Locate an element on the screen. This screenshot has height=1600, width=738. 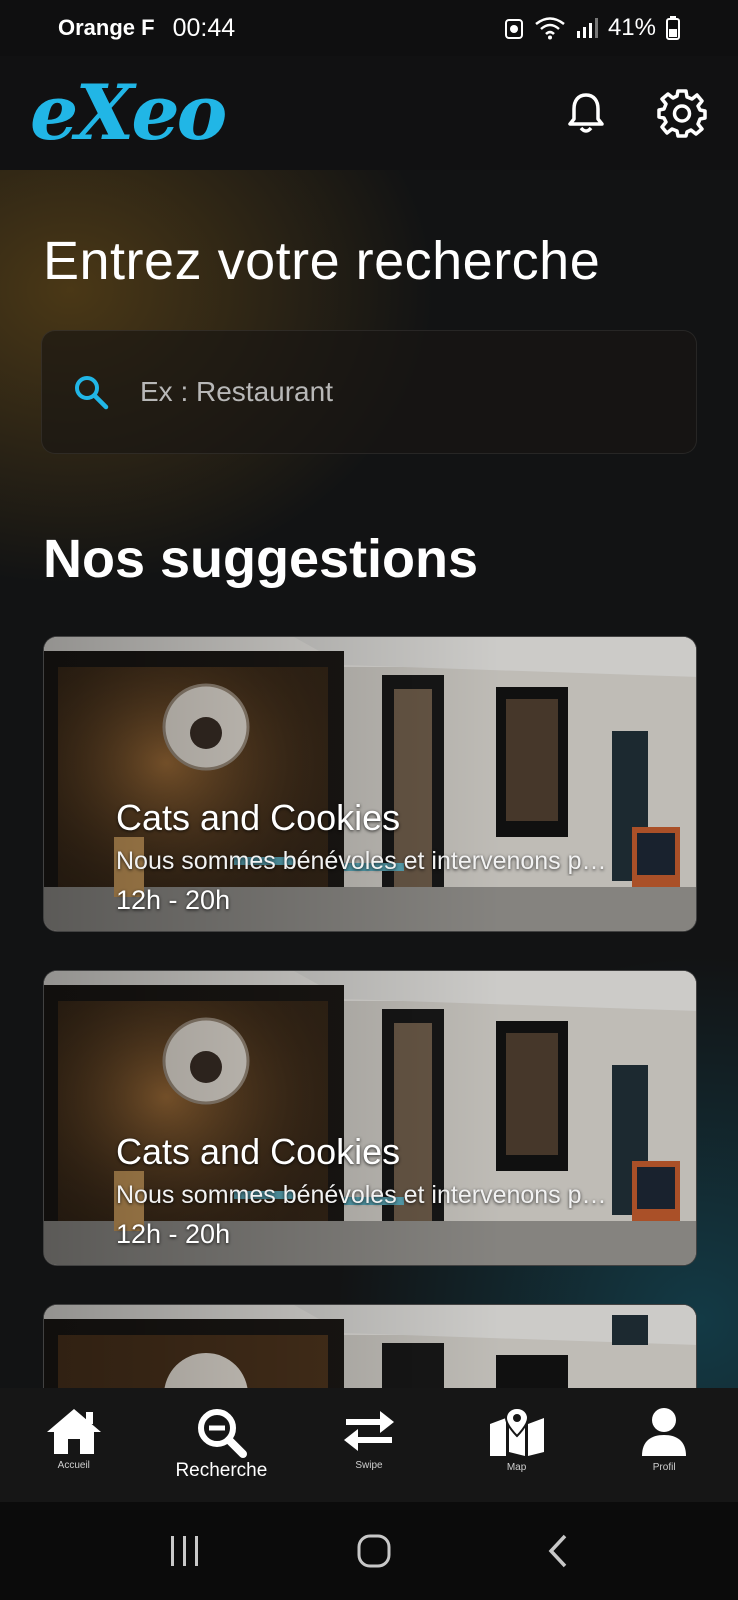
battery-icon is located at coordinates (673, 28).